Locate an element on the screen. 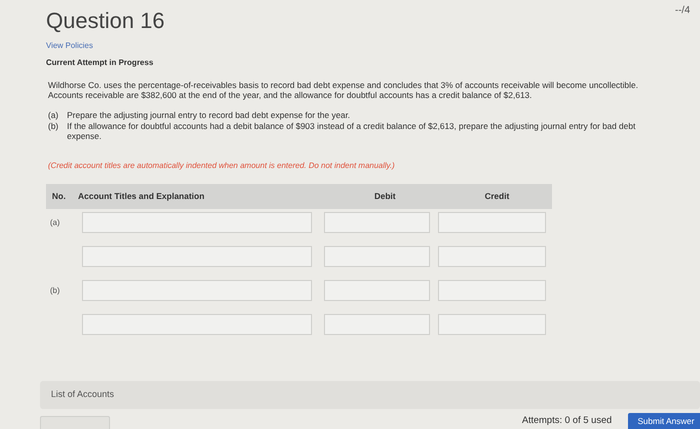 The height and width of the screenshot is (429, 700). part-text: Prepare the adjusting journal entry to record bad debt expense for the year. is located at coordinates (208, 115).